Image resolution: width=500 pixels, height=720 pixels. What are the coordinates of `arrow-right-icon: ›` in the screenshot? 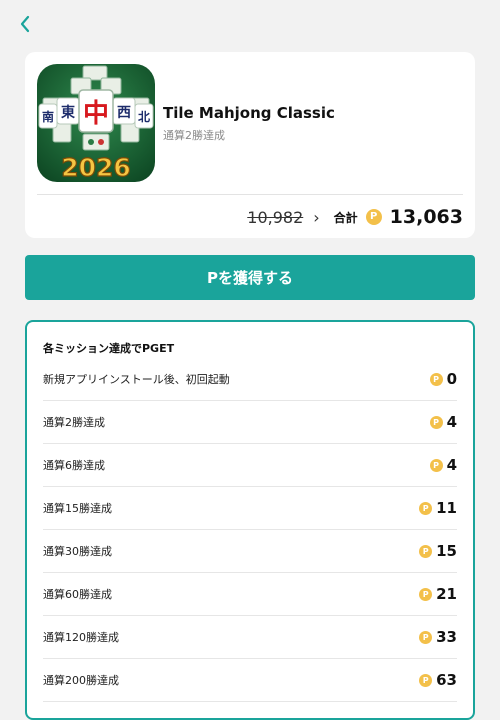 It's located at (316, 217).